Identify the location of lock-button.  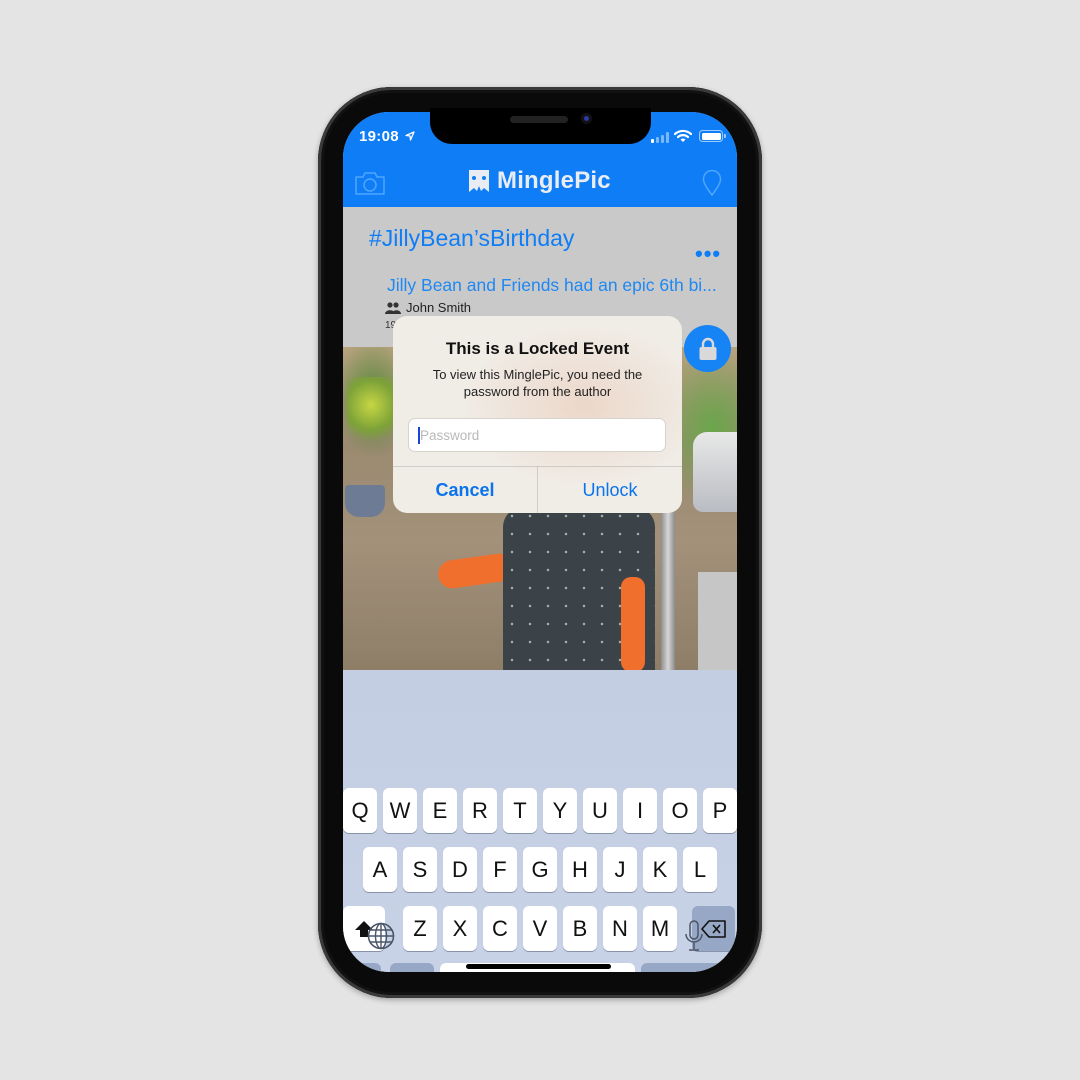
(707, 348).